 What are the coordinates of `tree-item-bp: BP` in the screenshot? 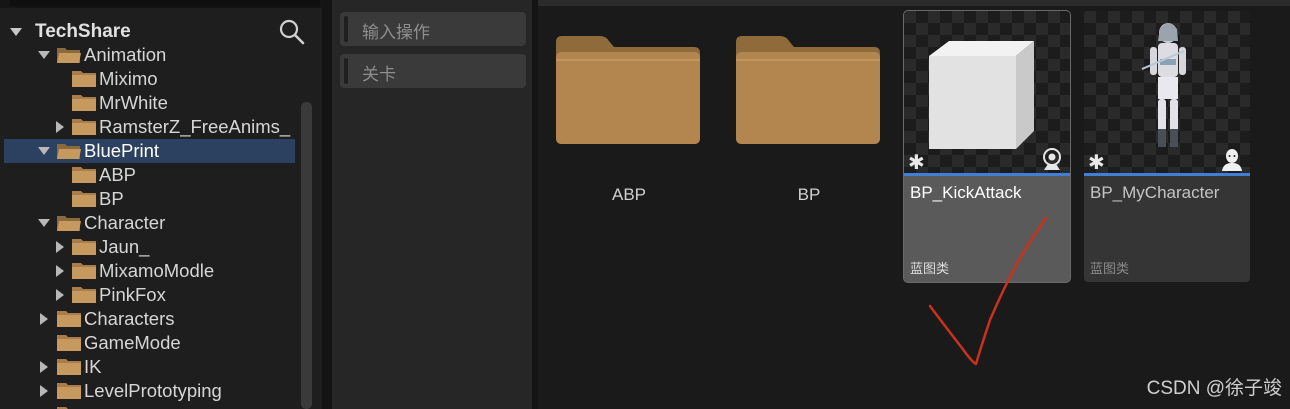 It's located at (147, 199).